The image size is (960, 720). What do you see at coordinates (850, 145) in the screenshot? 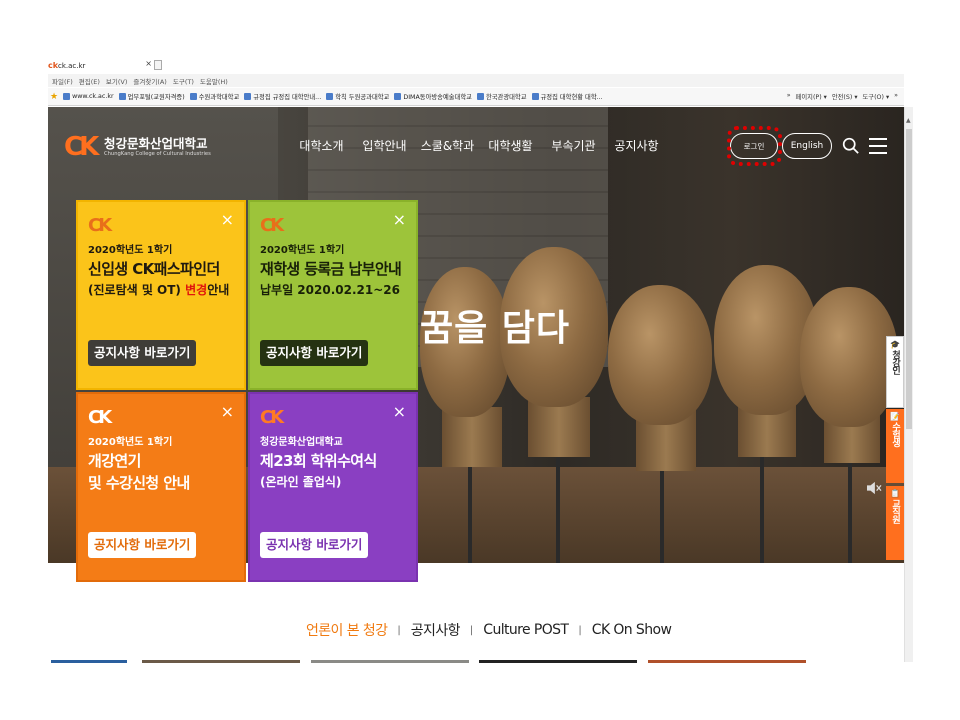
I see `search-icon` at bounding box center [850, 145].